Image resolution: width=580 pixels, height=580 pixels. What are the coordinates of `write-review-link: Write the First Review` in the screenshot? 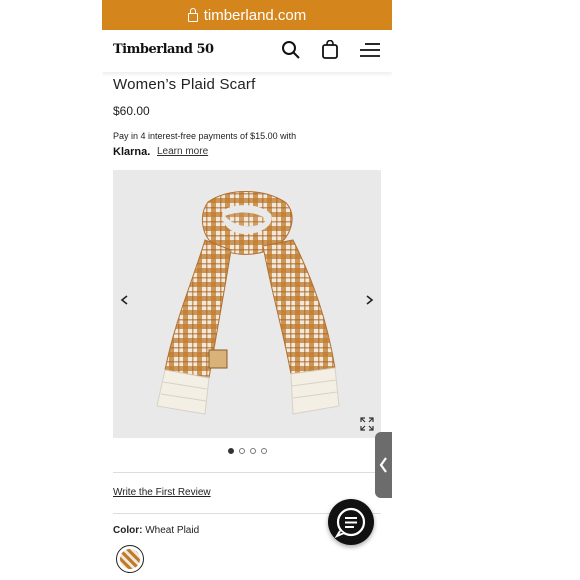 It's located at (162, 492).